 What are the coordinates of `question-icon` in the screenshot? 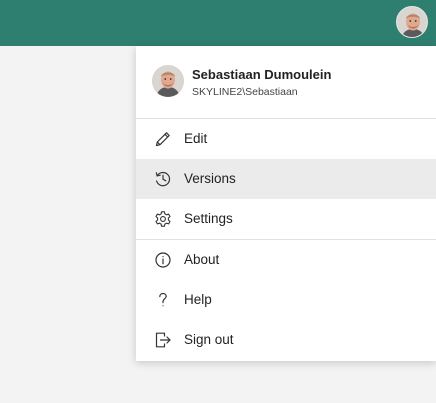 It's located at (163, 300).